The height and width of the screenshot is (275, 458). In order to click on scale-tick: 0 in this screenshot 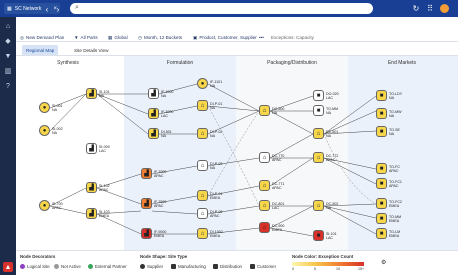, I will do `click(293, 269)`.